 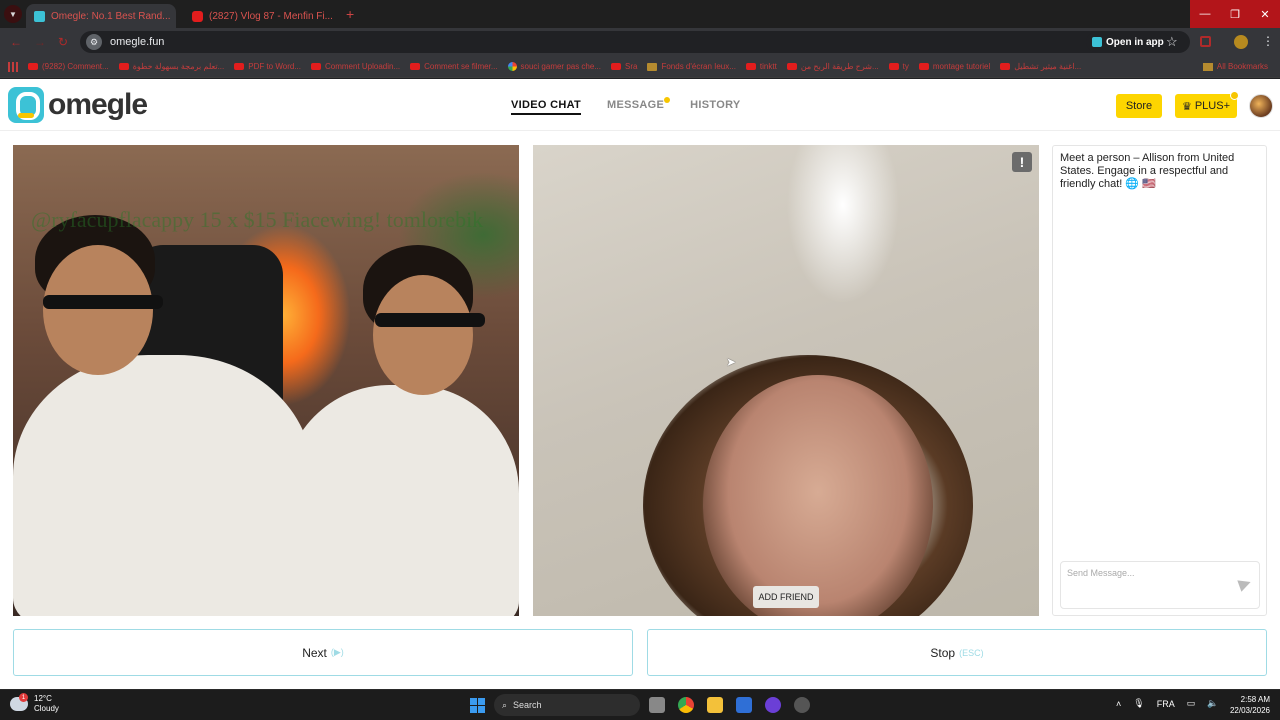 I want to click on bookmark-item: montage tutoriel, so click(x=954, y=66).